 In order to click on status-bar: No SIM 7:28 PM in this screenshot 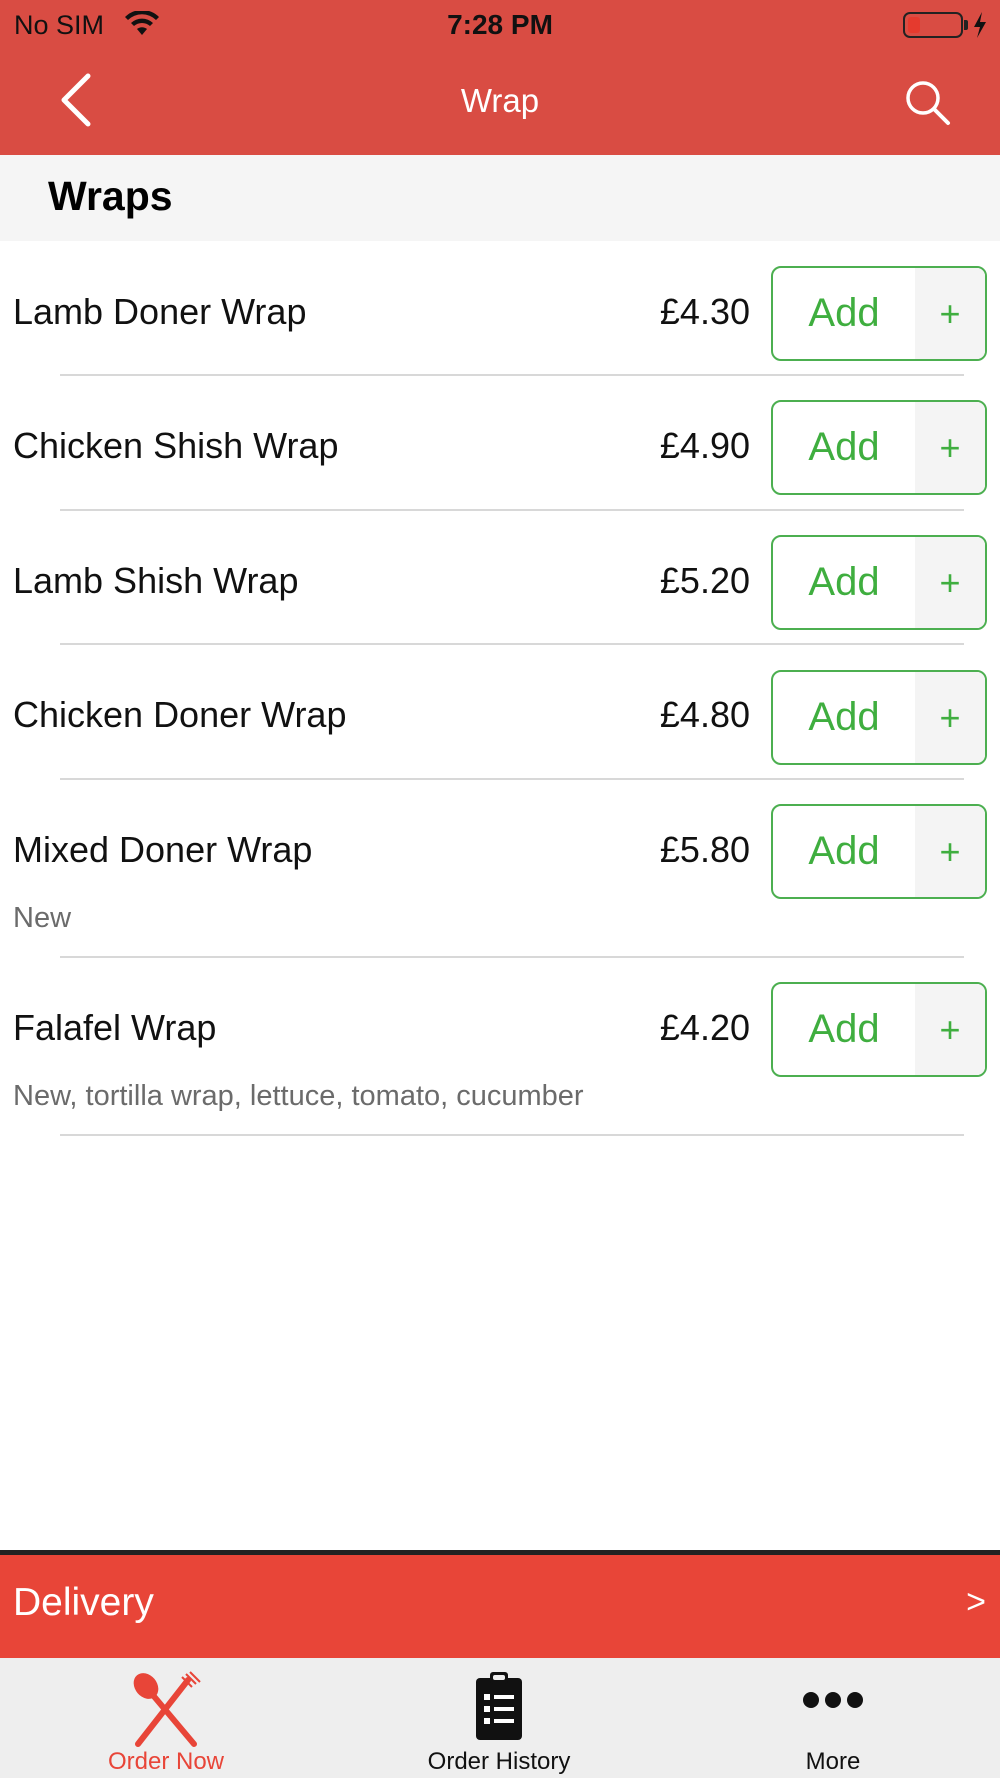, I will do `click(500, 25)`.